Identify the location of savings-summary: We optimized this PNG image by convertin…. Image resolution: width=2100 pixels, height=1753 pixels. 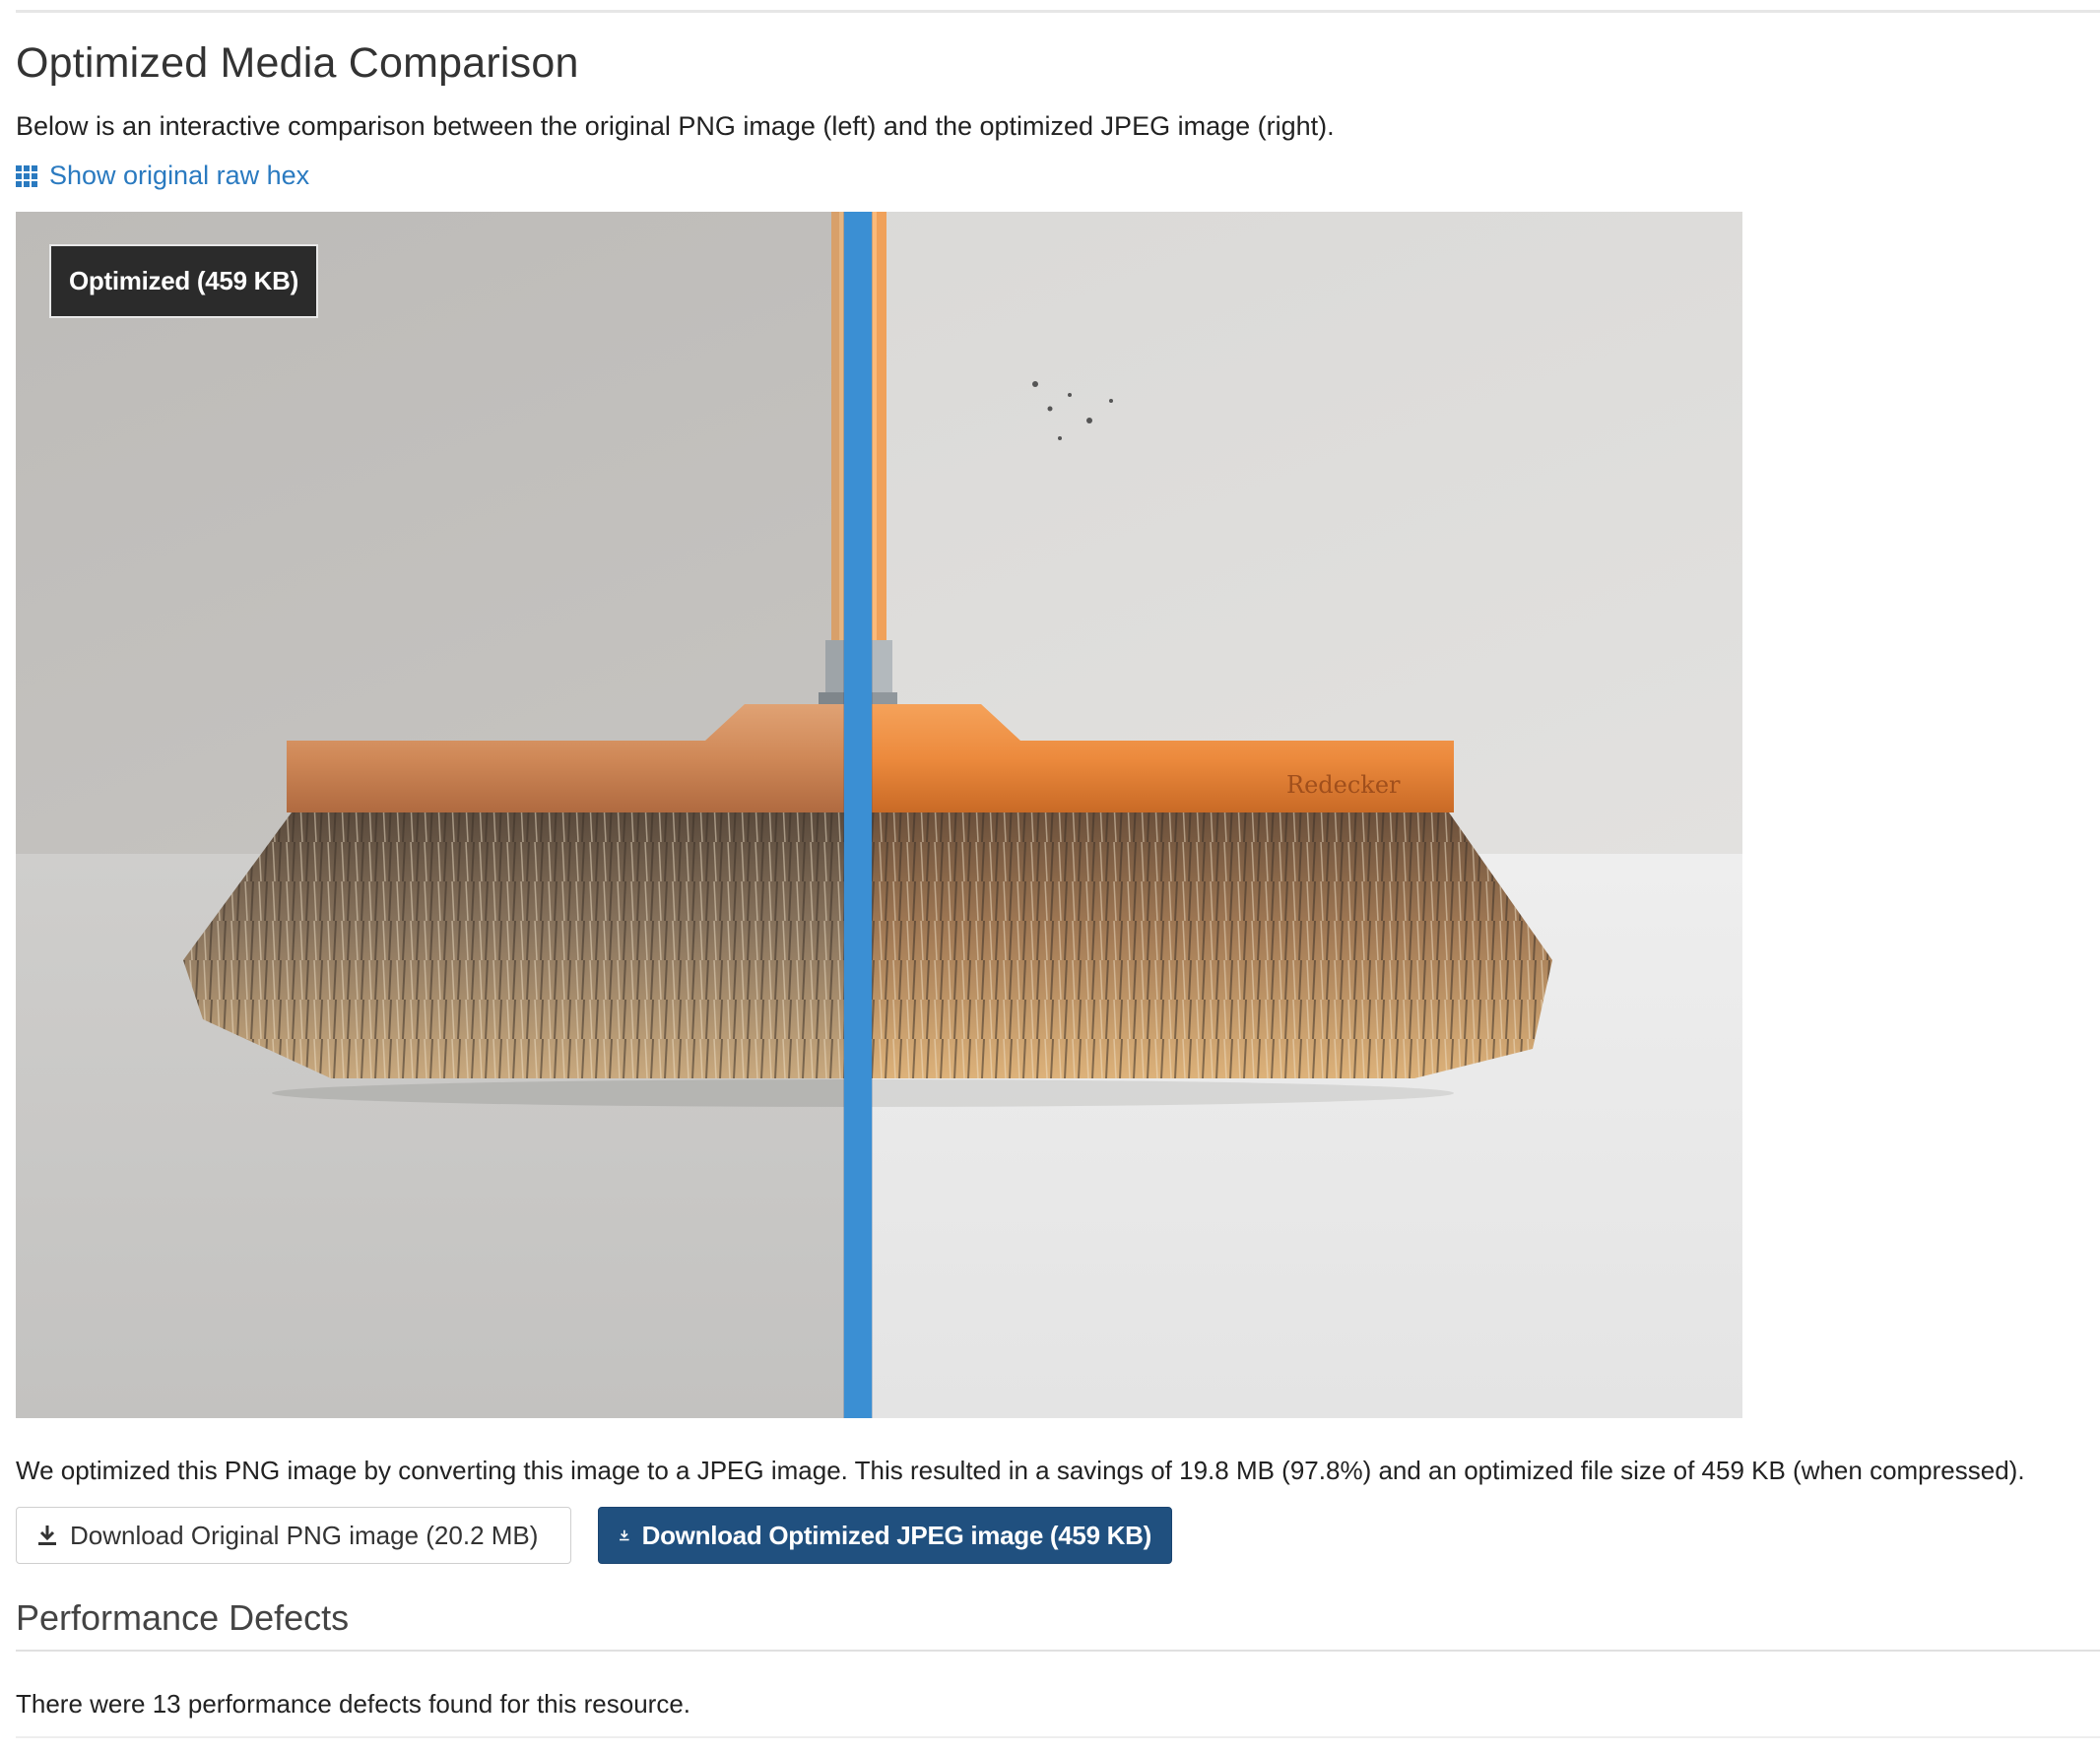
(1021, 1470).